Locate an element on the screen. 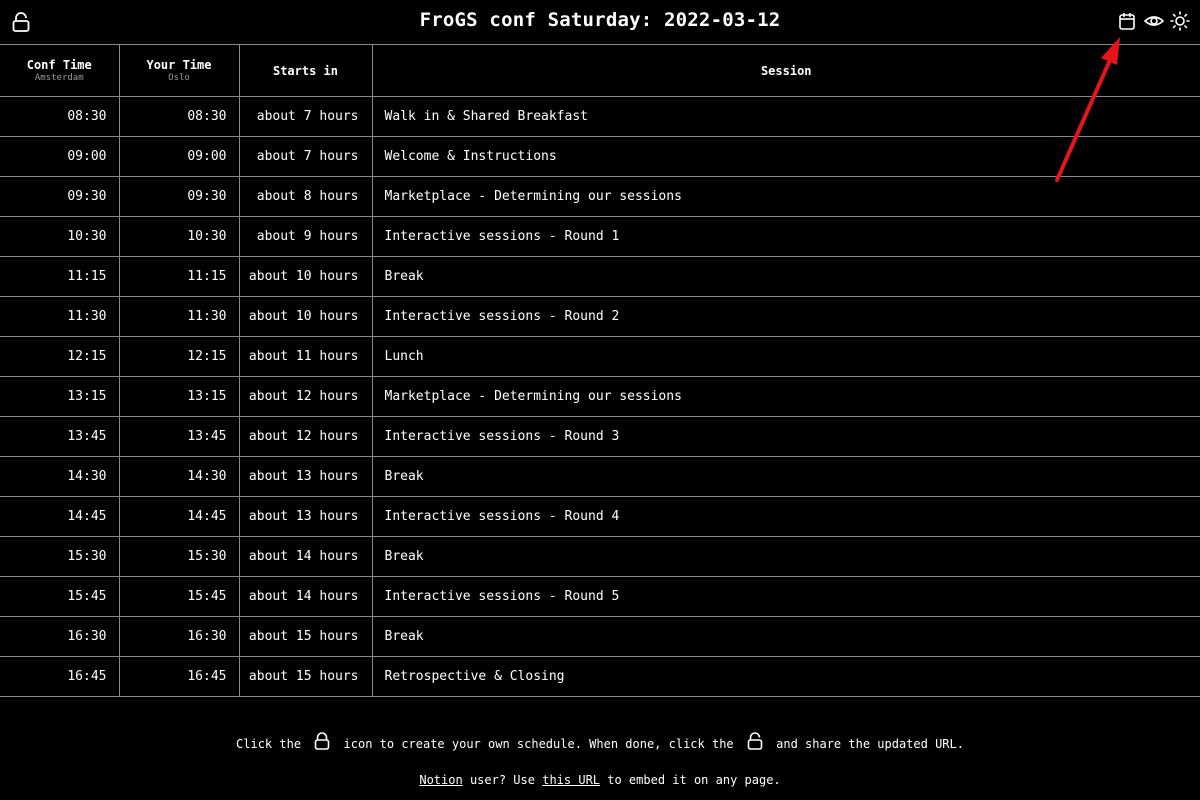 This screenshot has width=1200, height=800. your-time-cell: 08:30 is located at coordinates (179, 116).